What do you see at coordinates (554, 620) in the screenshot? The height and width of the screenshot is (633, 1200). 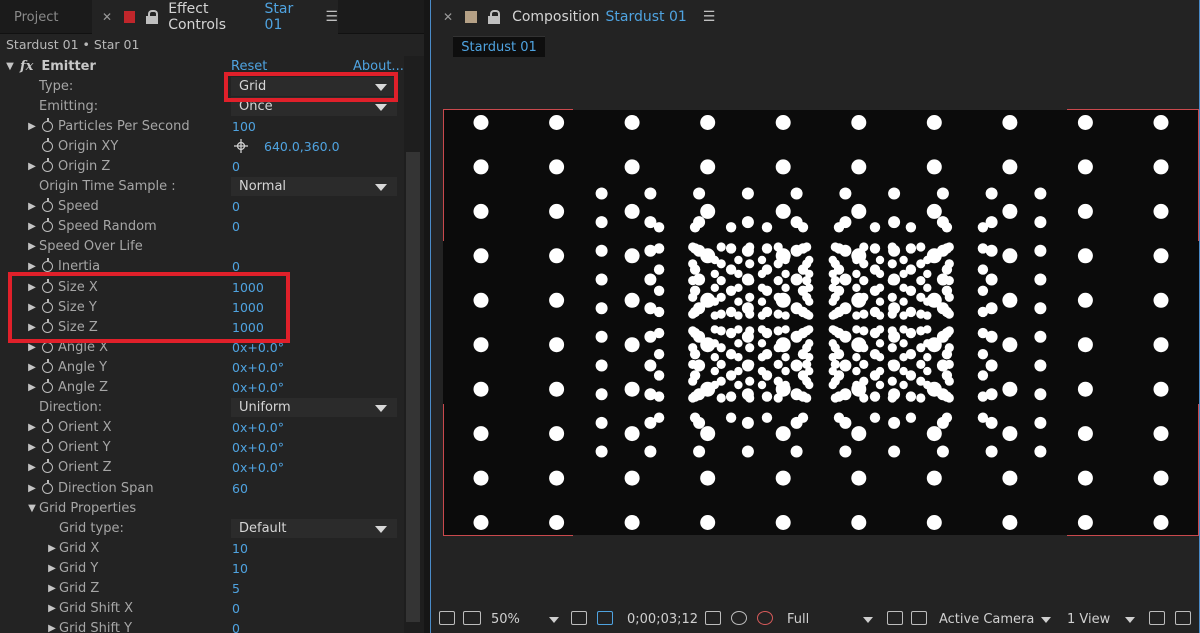 I see `zoom-arrow-icon` at bounding box center [554, 620].